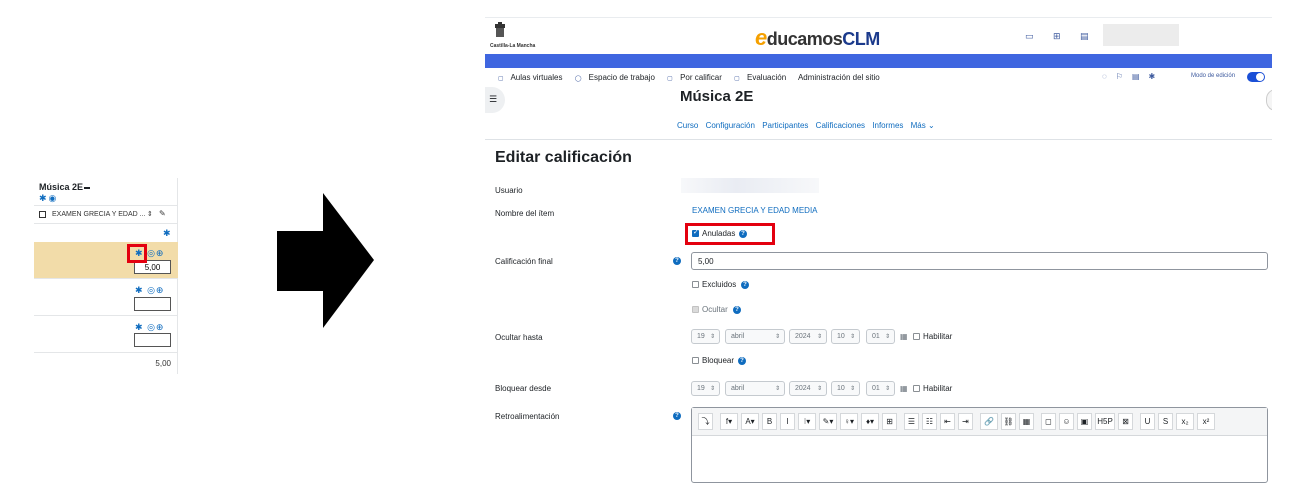 The image size is (1312, 497). Describe the element at coordinates (1109, 76) in the screenshot. I see `bell-icon: ◌` at that location.